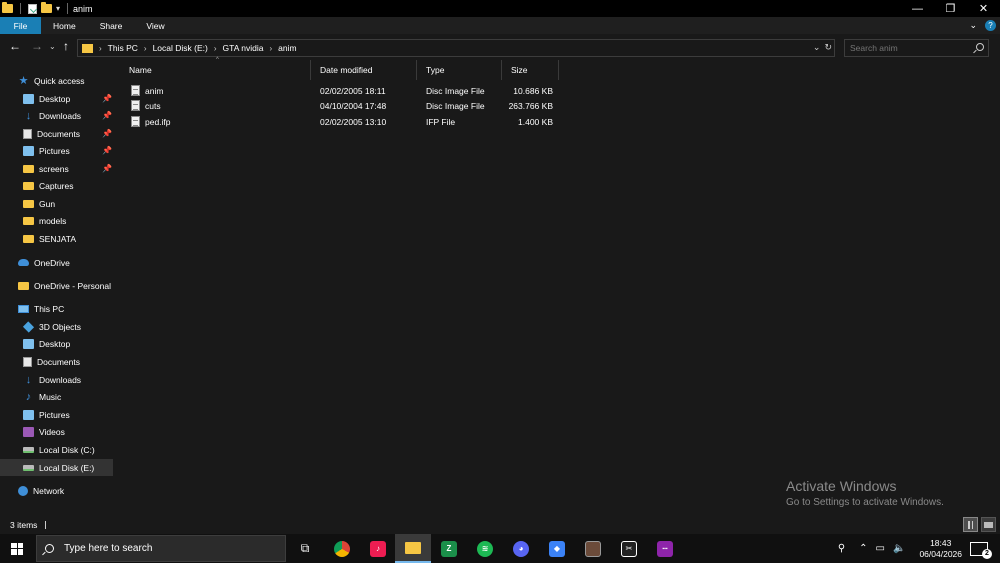 The height and width of the screenshot is (563, 1000). I want to click on people-icon: ⚲, so click(841, 548).